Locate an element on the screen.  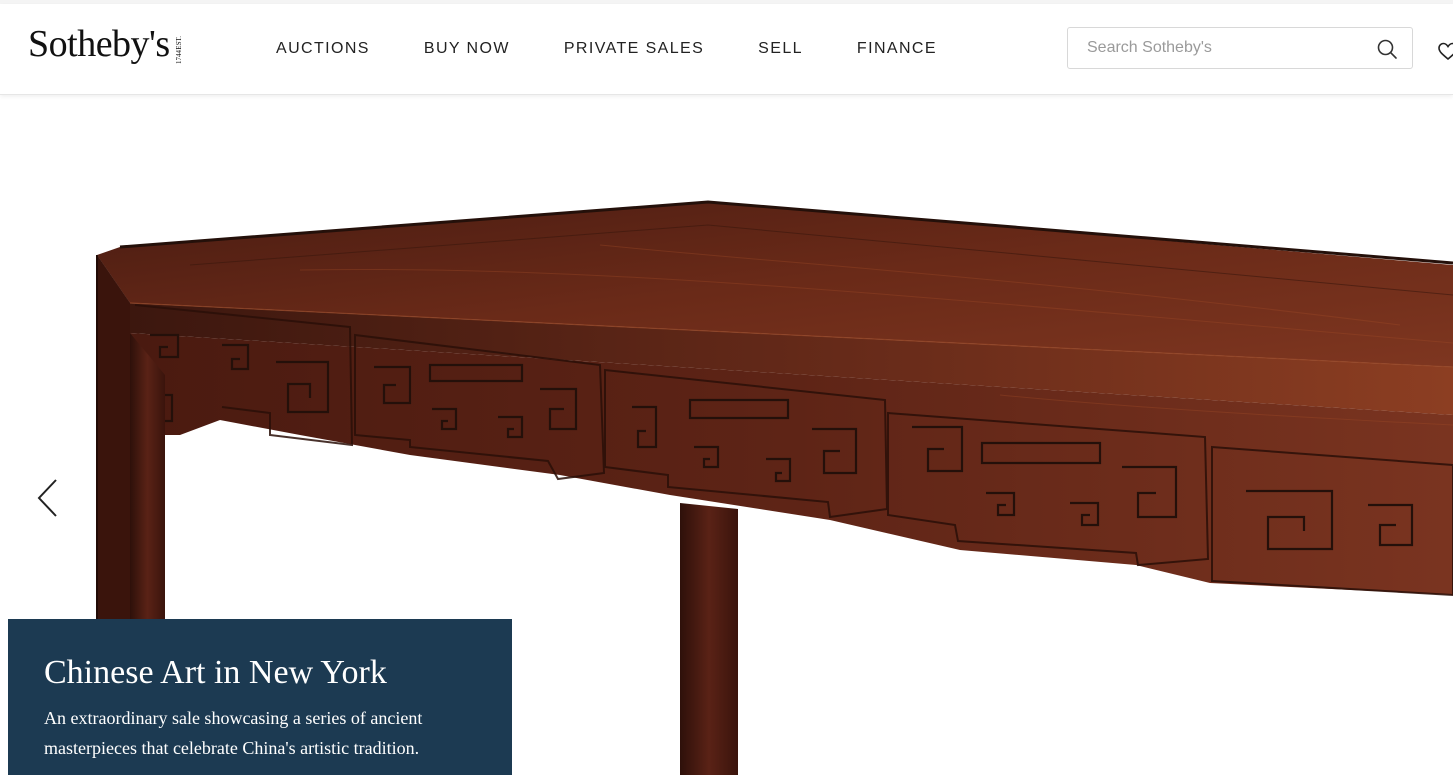
sothebys-logo: Sotheby's EST. 1744 is located at coordinates (105, 46).